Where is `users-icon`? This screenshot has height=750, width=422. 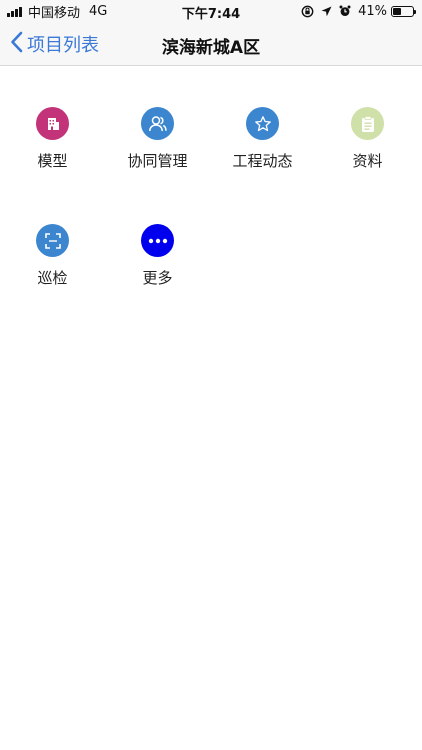 users-icon is located at coordinates (157, 123).